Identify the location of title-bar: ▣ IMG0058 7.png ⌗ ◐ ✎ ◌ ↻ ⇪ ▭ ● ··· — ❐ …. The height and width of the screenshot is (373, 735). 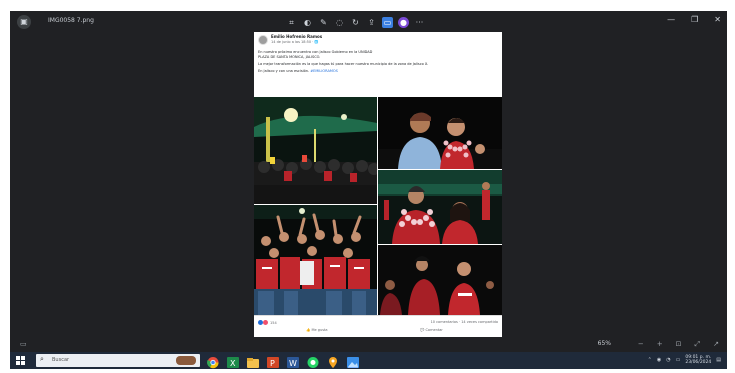
(368, 22).